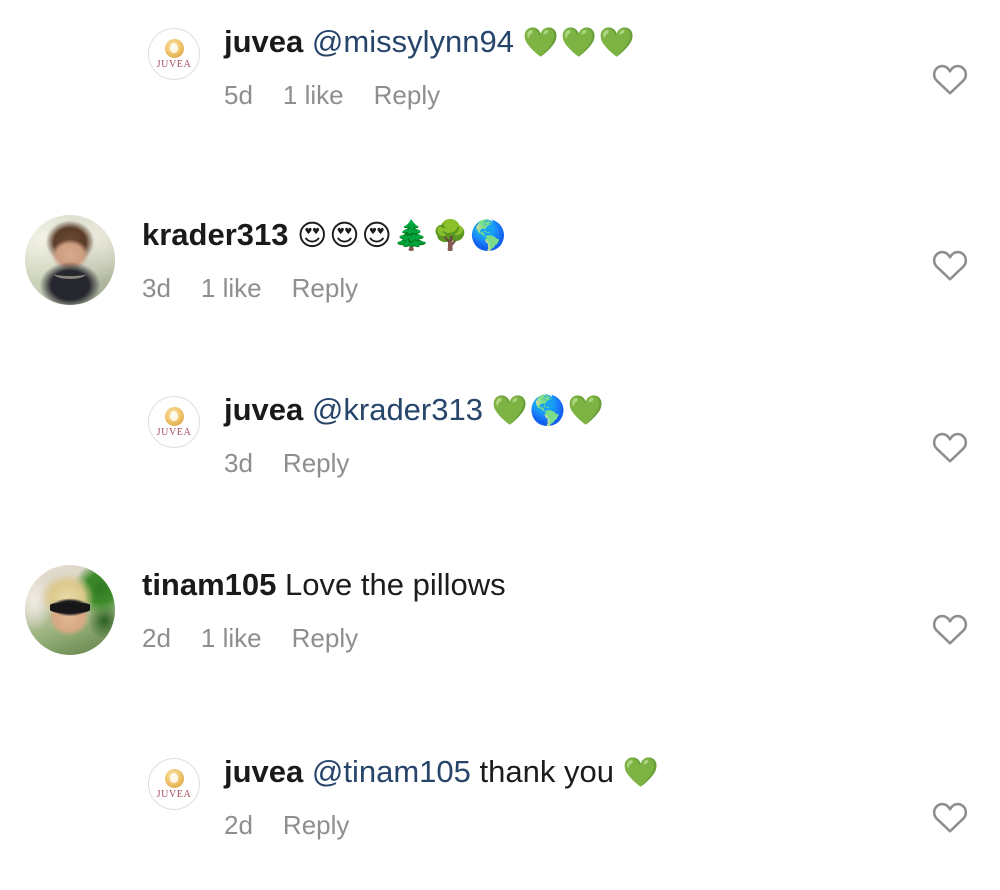 The height and width of the screenshot is (890, 1000). I want to click on krader313-avatar, so click(70, 260).